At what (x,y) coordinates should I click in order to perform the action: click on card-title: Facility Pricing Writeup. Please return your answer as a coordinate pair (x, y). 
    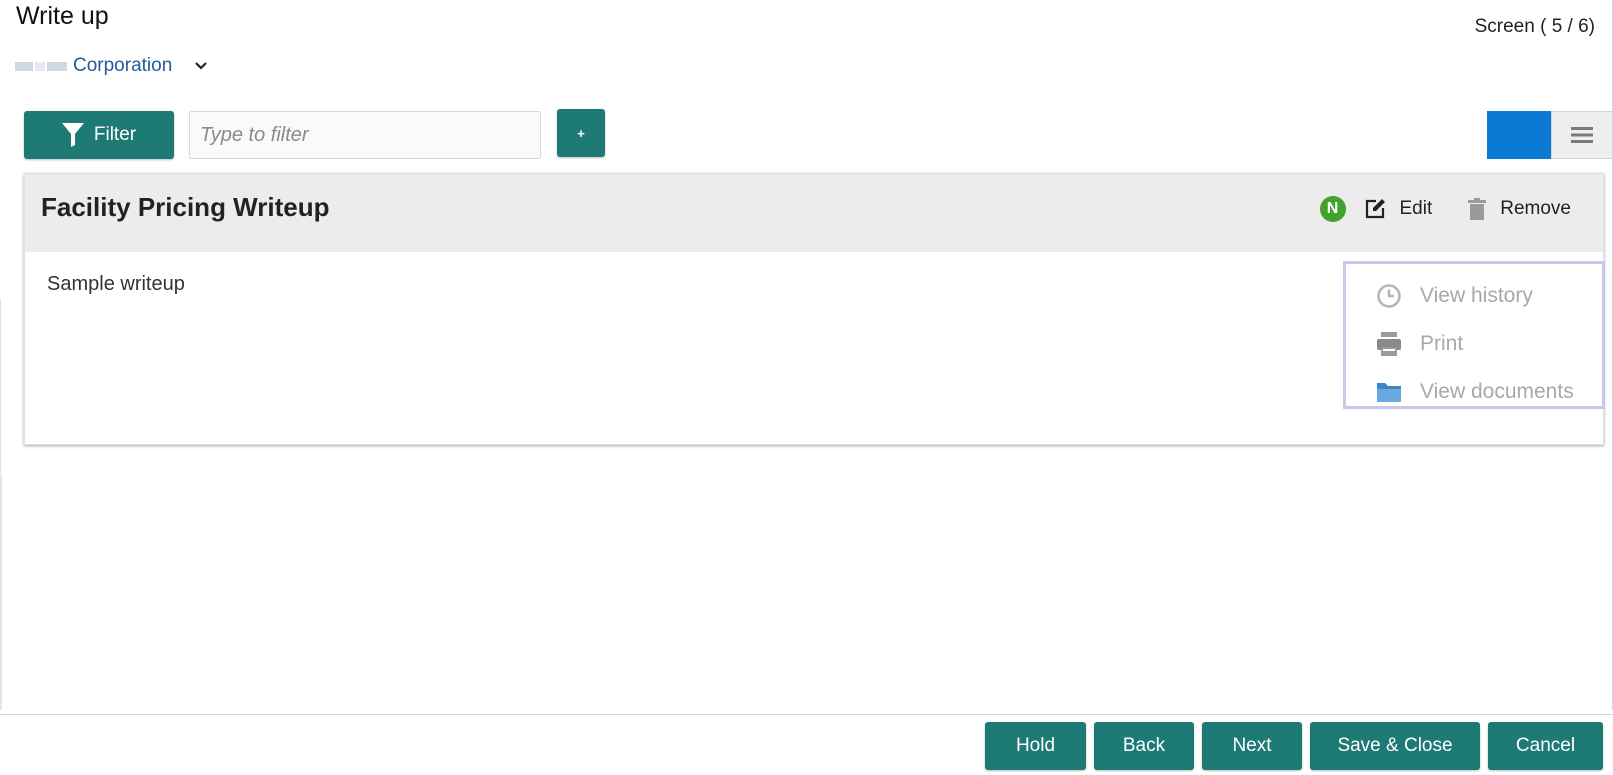
    Looking at the image, I should click on (185, 207).